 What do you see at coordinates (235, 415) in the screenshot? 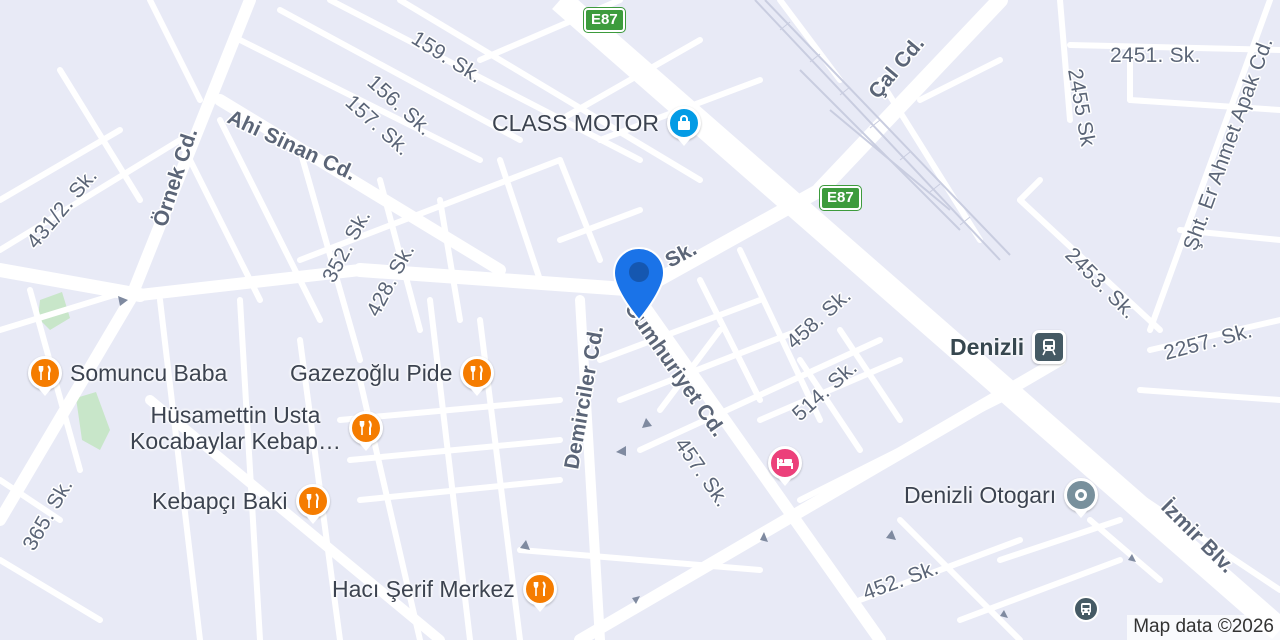
I see `poi-label: Hüsamettin Usta` at bounding box center [235, 415].